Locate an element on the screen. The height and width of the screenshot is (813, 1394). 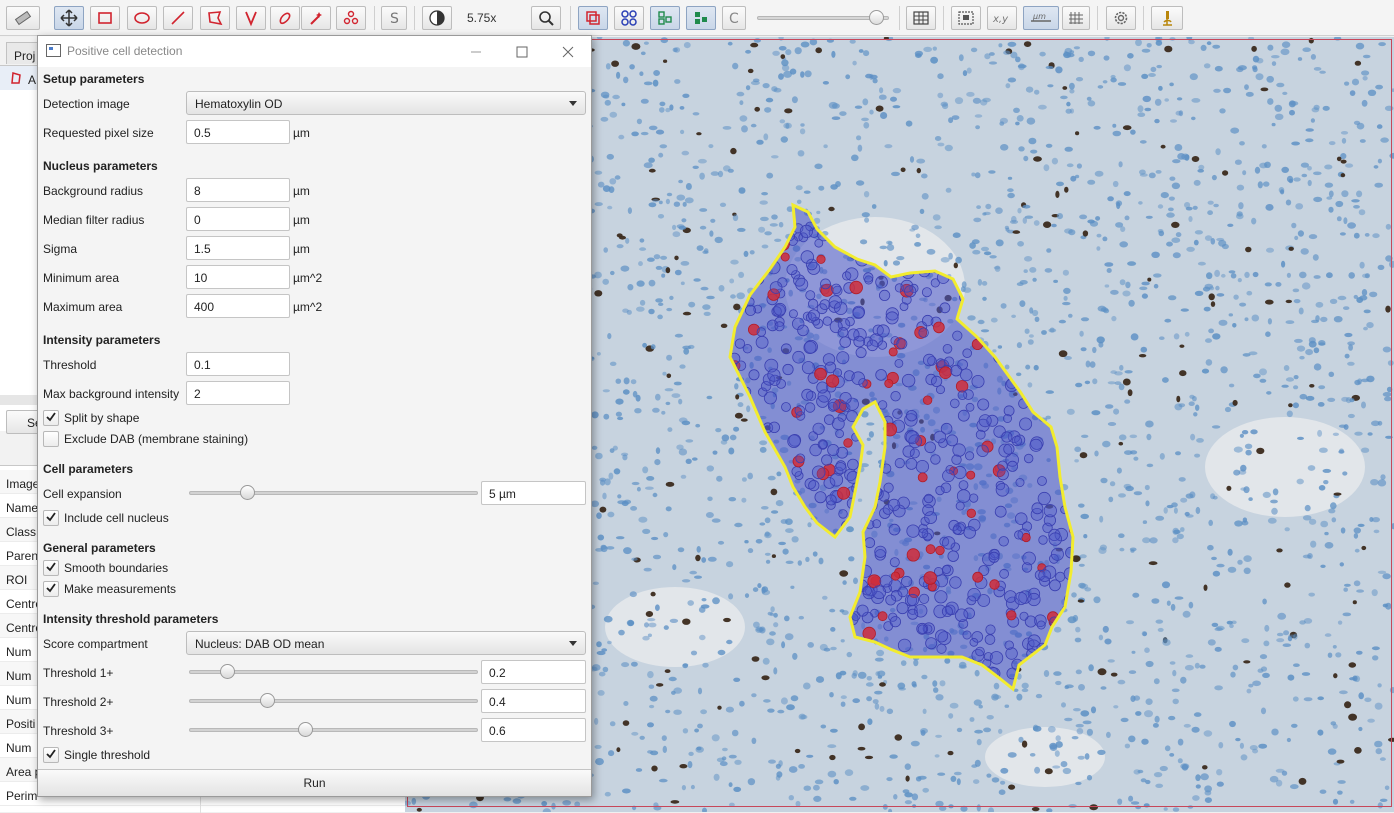
move-icon is located at coordinates (69, 18).